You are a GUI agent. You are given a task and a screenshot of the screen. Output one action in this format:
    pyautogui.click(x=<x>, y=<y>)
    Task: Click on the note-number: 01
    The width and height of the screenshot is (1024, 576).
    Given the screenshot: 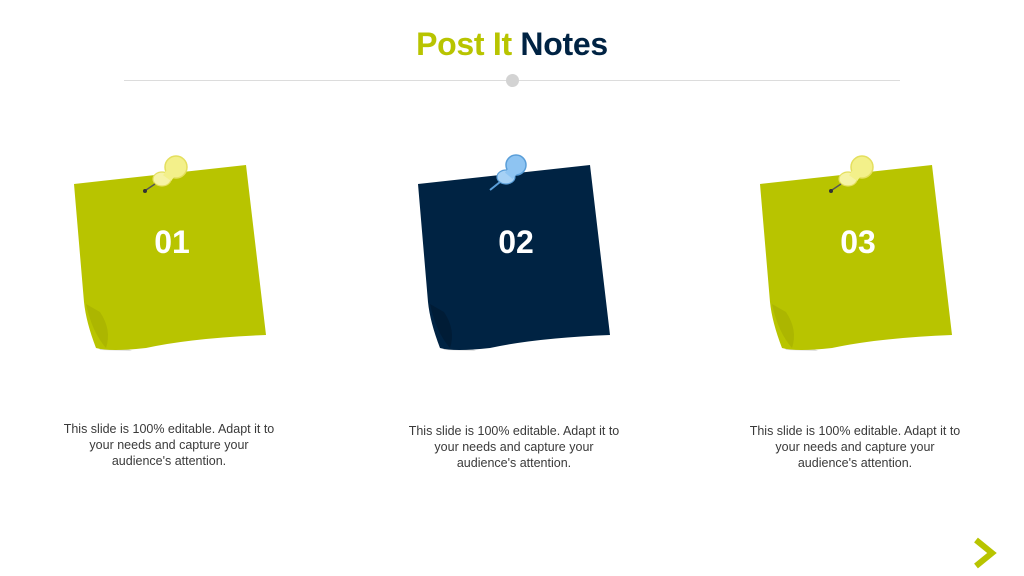 What is the action you would take?
    pyautogui.click(x=172, y=242)
    